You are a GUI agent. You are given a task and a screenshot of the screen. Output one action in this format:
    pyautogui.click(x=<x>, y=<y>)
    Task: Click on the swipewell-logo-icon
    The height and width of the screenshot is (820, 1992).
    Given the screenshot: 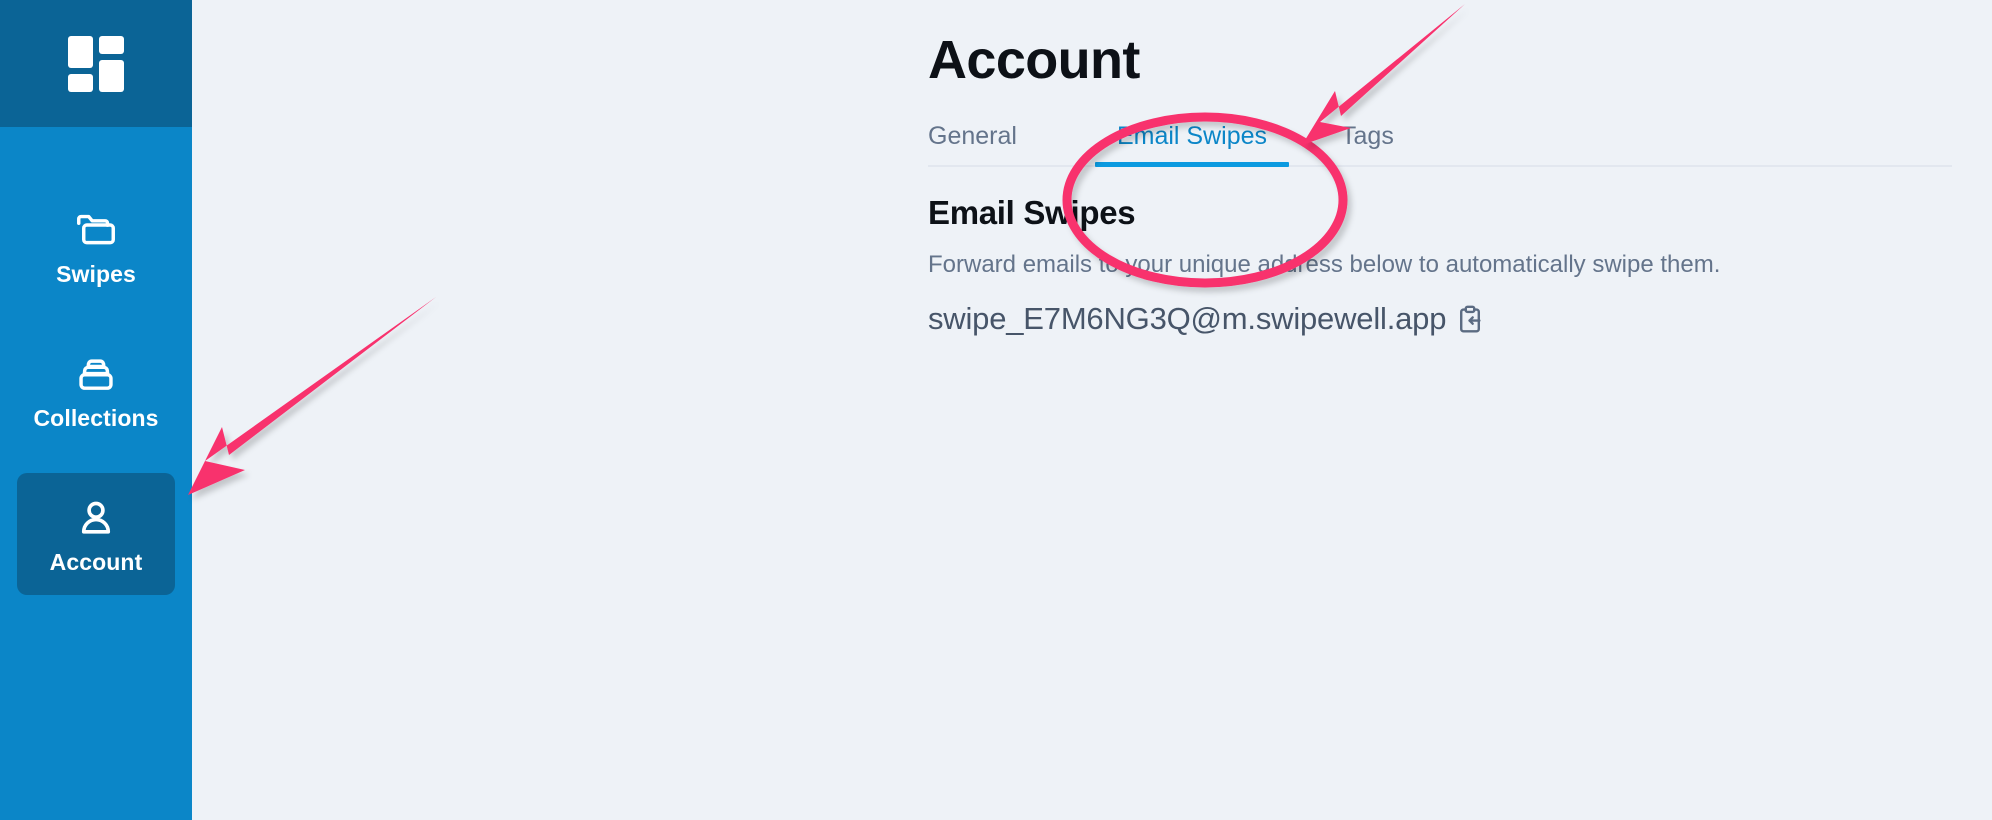 What is the action you would take?
    pyautogui.click(x=96, y=63)
    